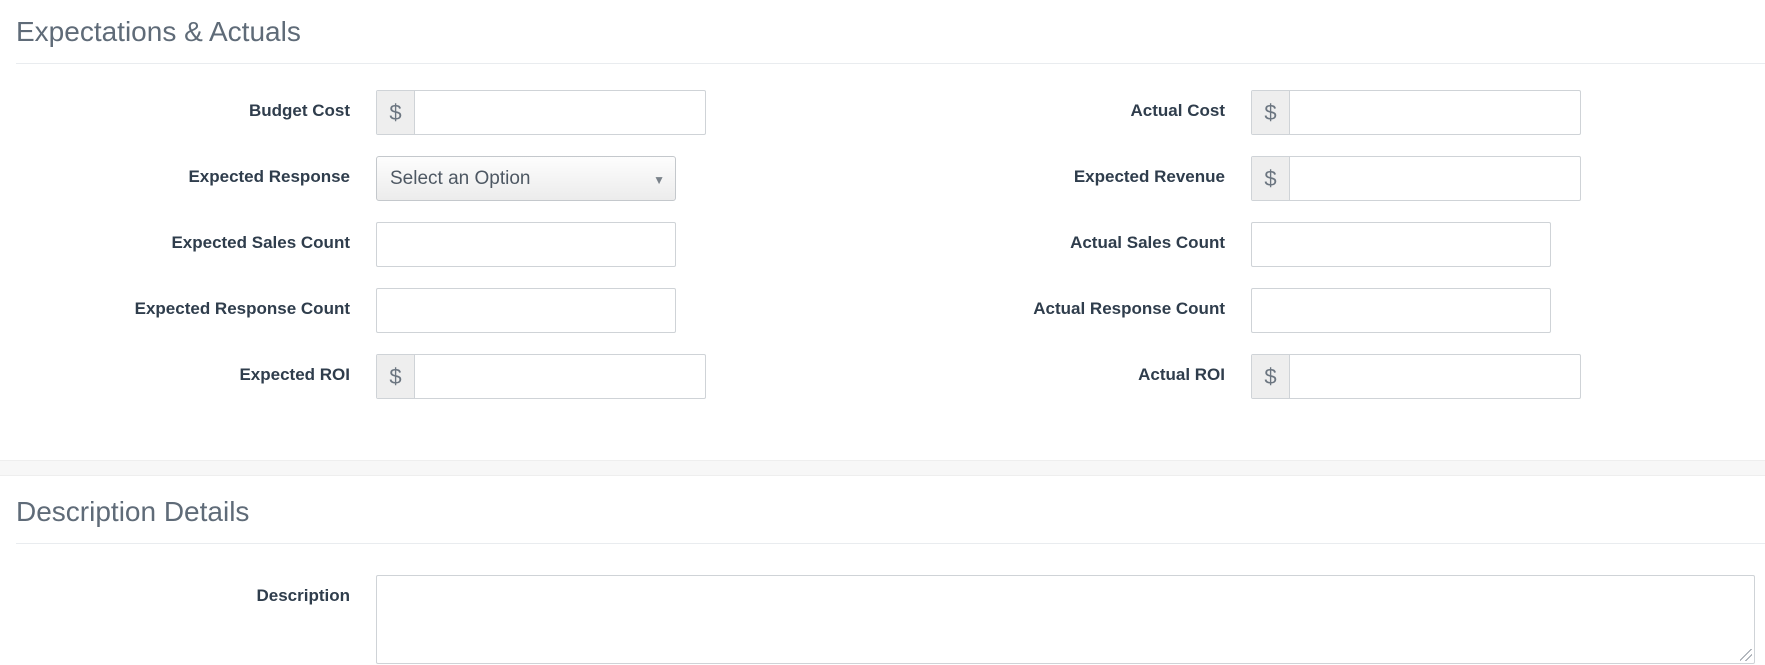 This screenshot has width=1765, height=665. Describe the element at coordinates (526, 244) in the screenshot. I see `expected-sales-count-input` at that location.